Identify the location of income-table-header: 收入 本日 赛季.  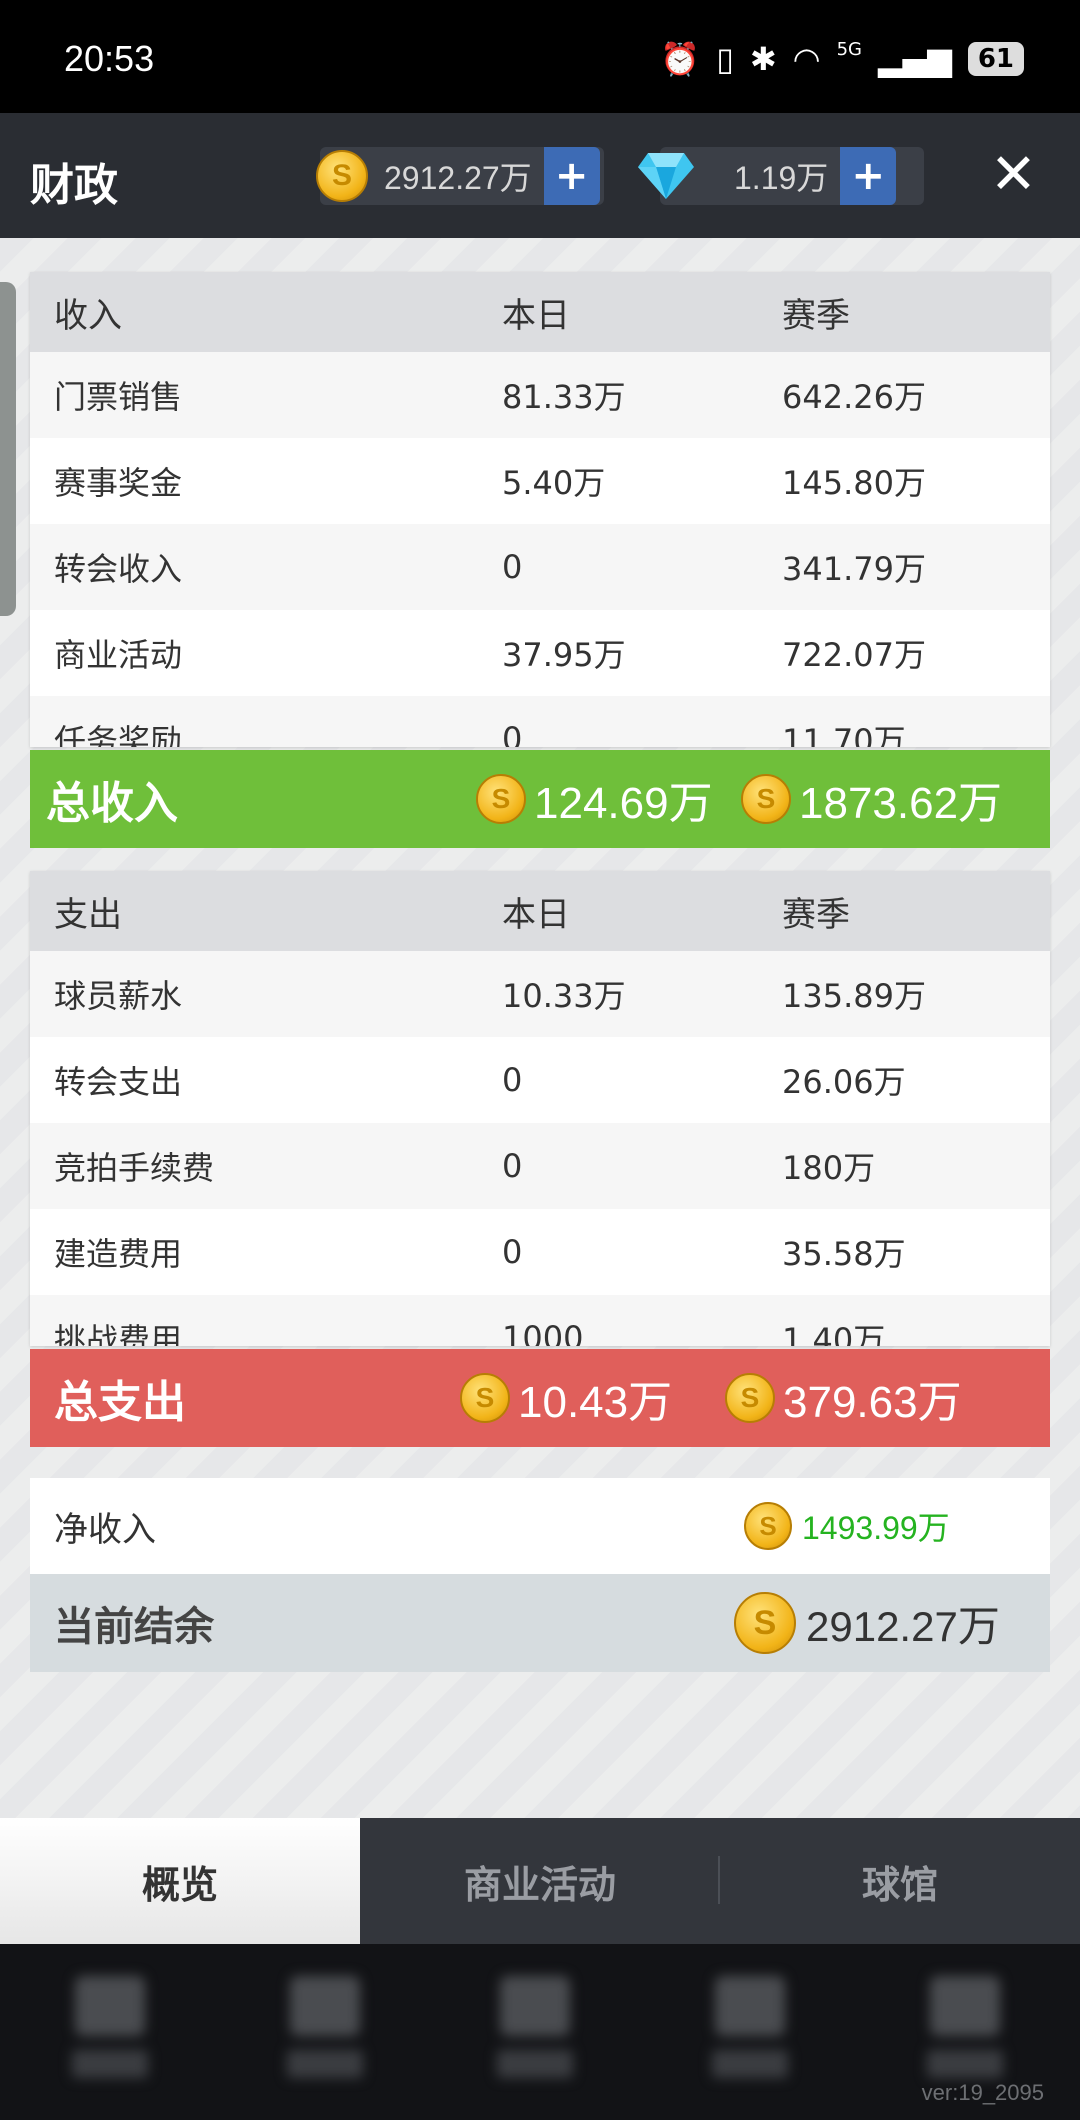
(540, 312).